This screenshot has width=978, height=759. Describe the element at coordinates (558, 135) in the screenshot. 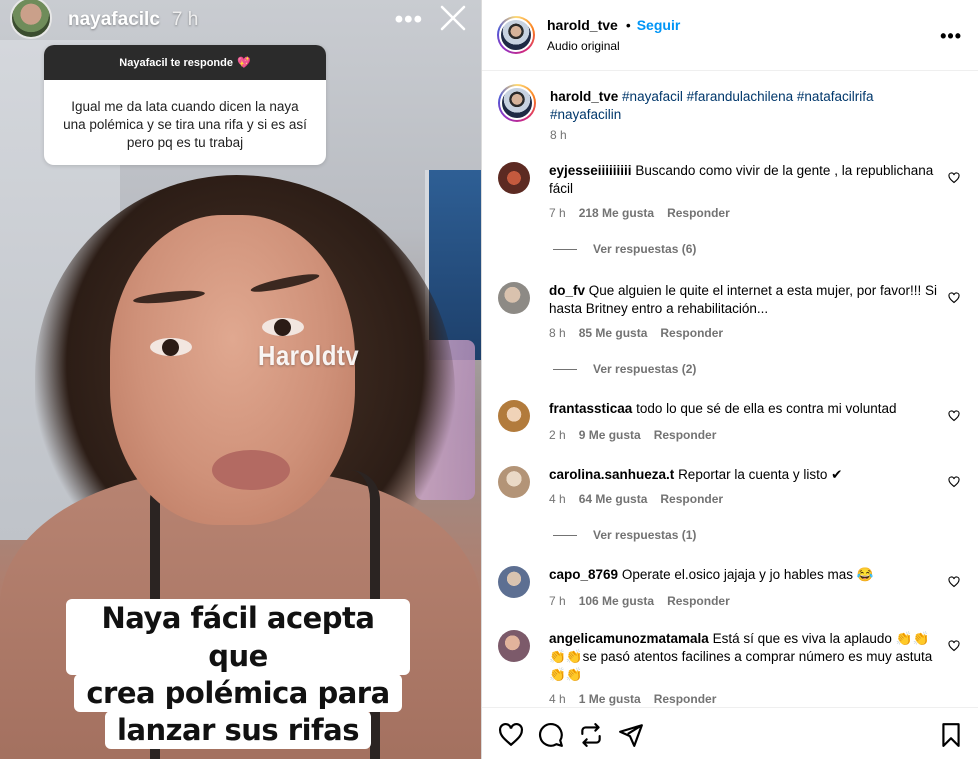

I see `caption-time: 8 h` at that location.